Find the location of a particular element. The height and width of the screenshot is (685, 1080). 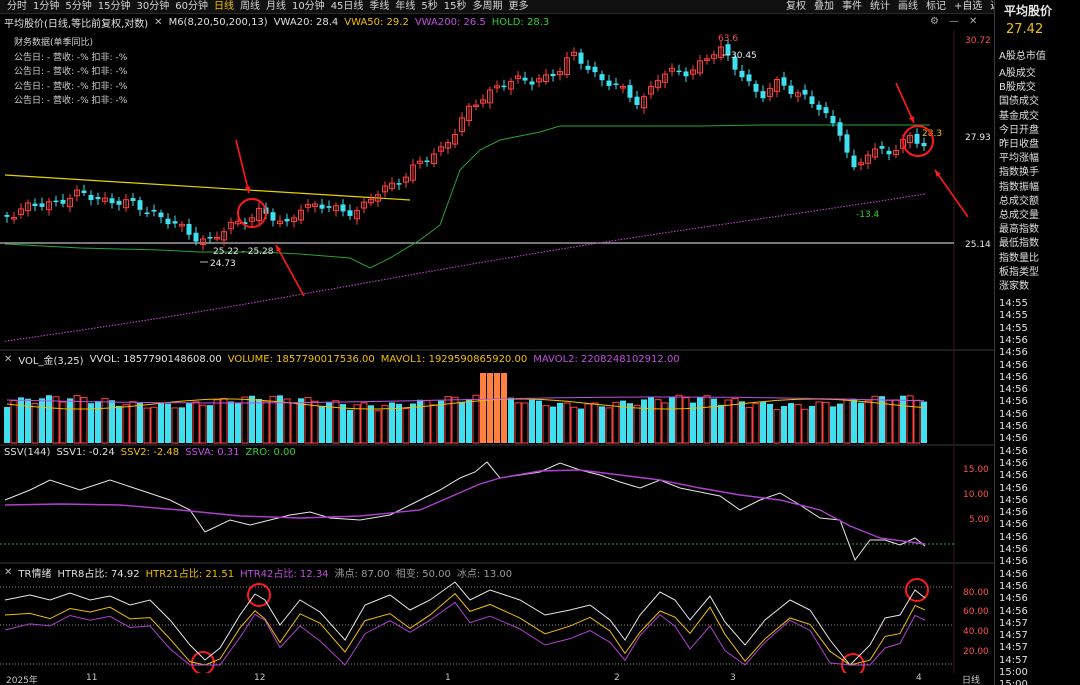

date-axis-label: 4 is located at coordinates (919, 678).